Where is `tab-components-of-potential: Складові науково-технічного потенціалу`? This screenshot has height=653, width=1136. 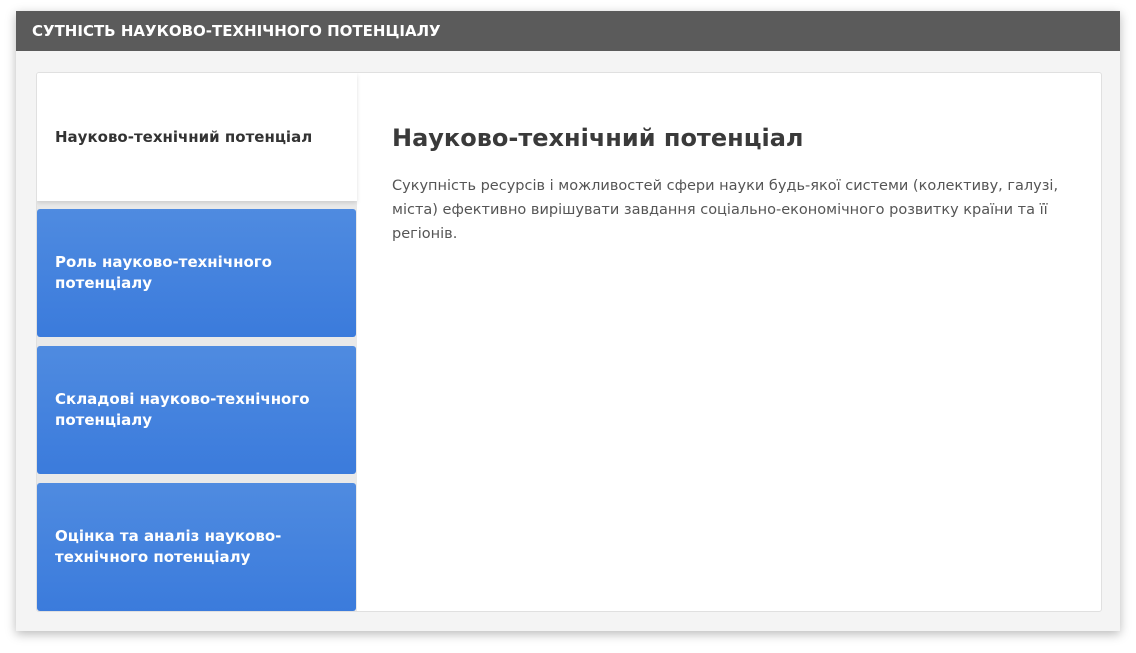 tab-components-of-potential: Складові науково-технічного потенціалу is located at coordinates (196, 410).